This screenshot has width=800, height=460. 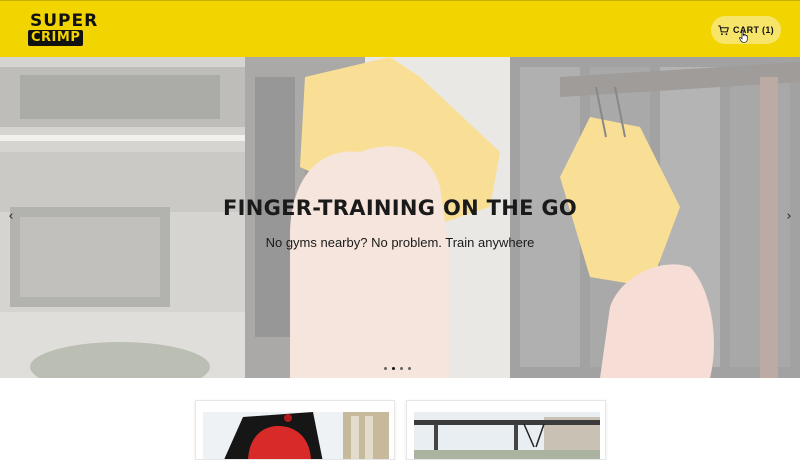 I want to click on chevron-right-icon: ›, so click(x=789, y=217).